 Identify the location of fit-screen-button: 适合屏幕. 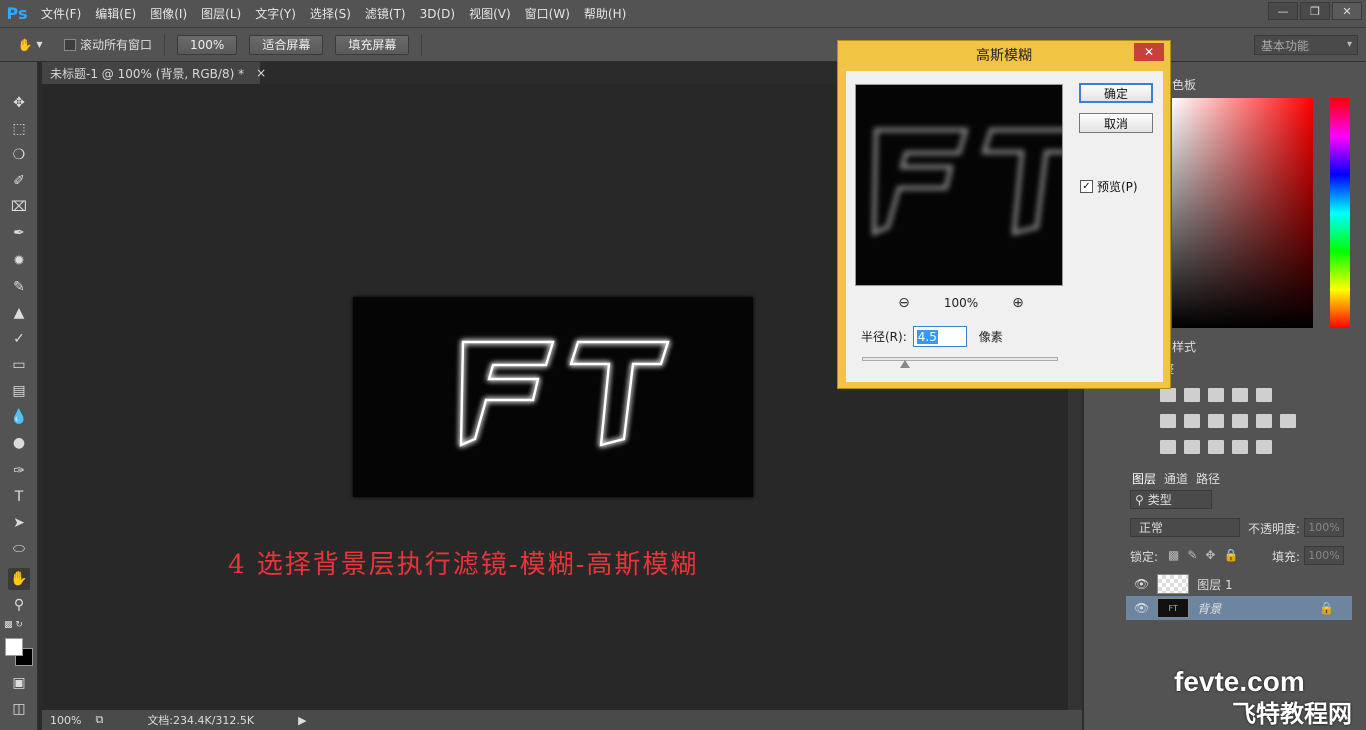
(286, 44).